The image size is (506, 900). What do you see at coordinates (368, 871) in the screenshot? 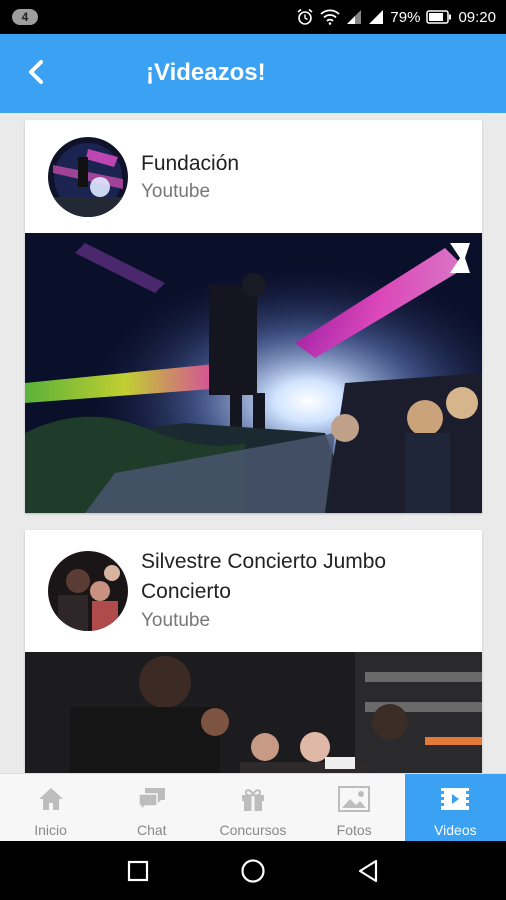
I see `back-triangle-icon` at bounding box center [368, 871].